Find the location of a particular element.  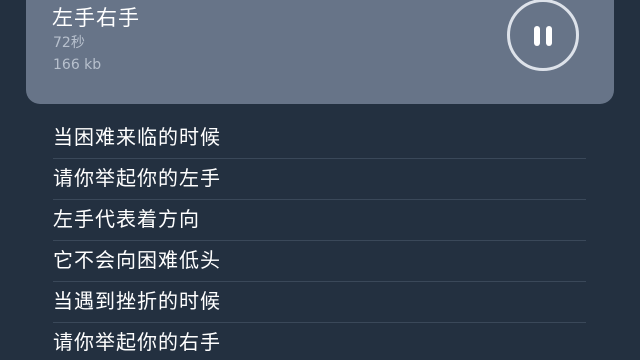

lyric-line: 左手代表着方向 is located at coordinates (319, 220).